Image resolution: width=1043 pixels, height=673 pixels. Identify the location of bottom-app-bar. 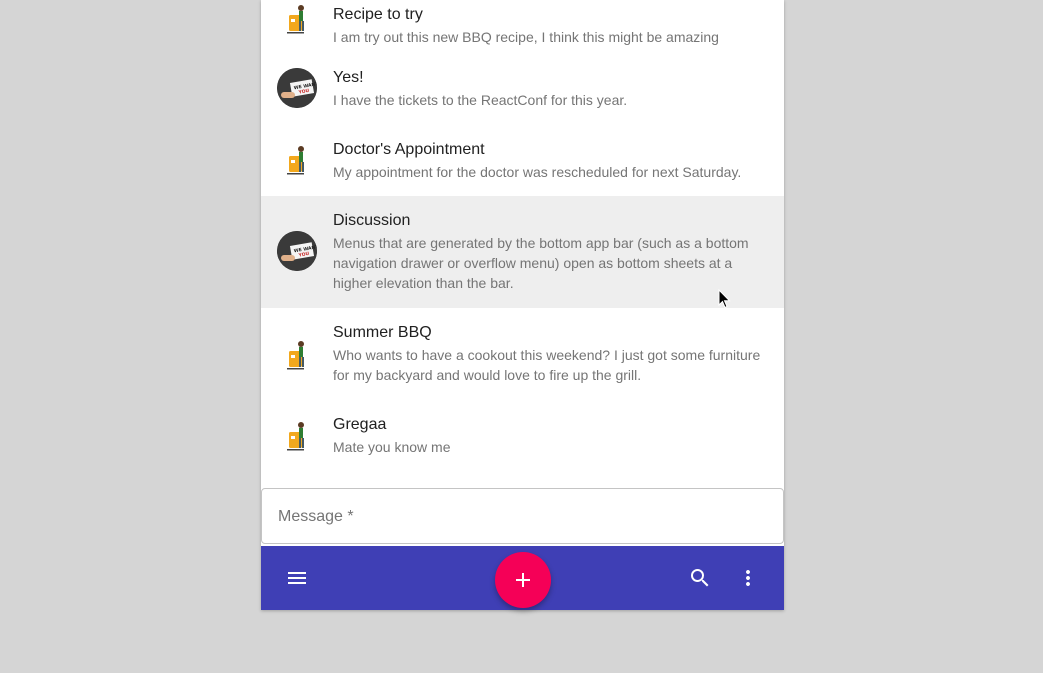
(522, 578).